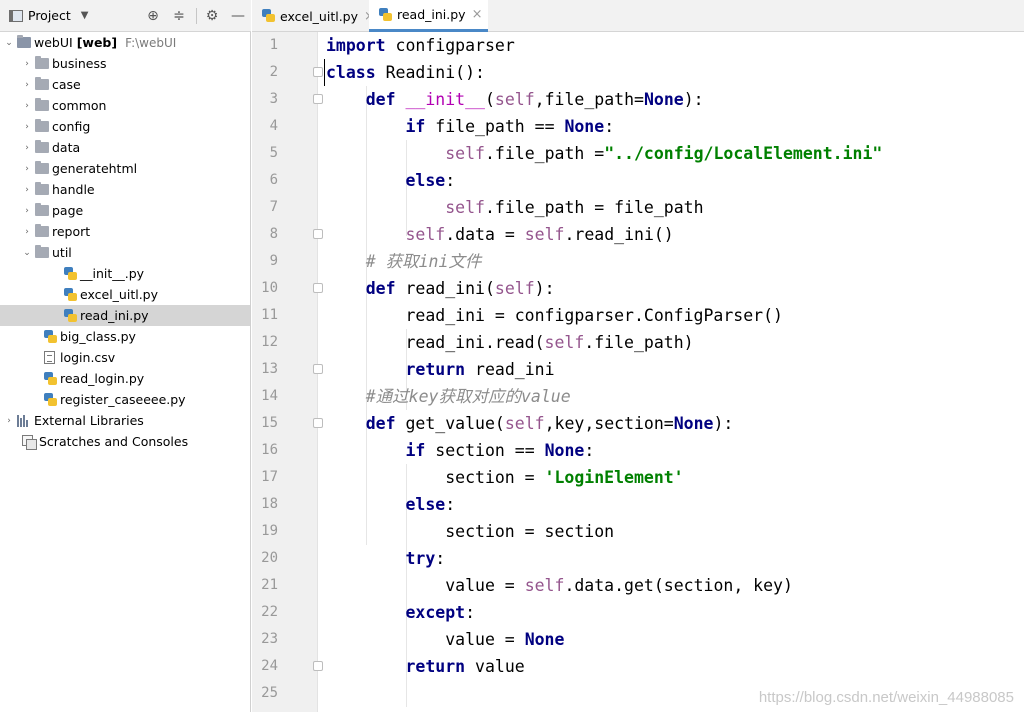  Describe the element at coordinates (119, 294) in the screenshot. I see `tree-item-label: excel_uitl.py` at that location.